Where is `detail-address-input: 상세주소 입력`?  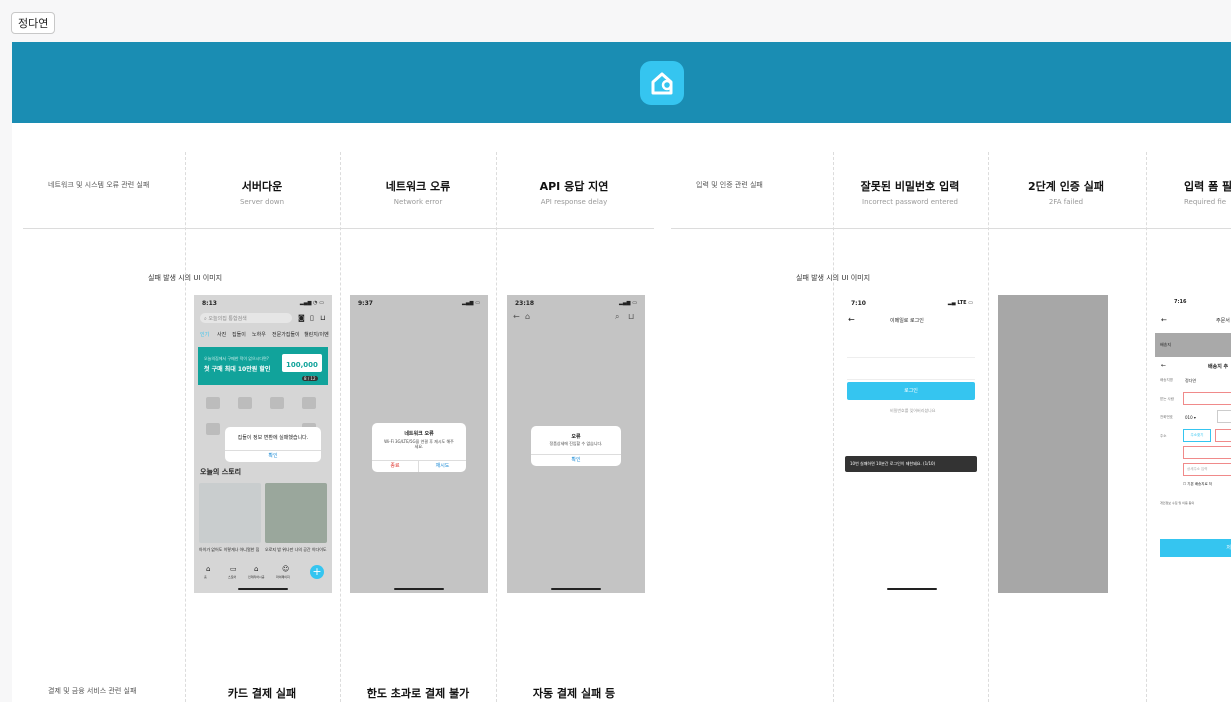
detail-address-input: 상세주소 입력 is located at coordinates (1207, 469).